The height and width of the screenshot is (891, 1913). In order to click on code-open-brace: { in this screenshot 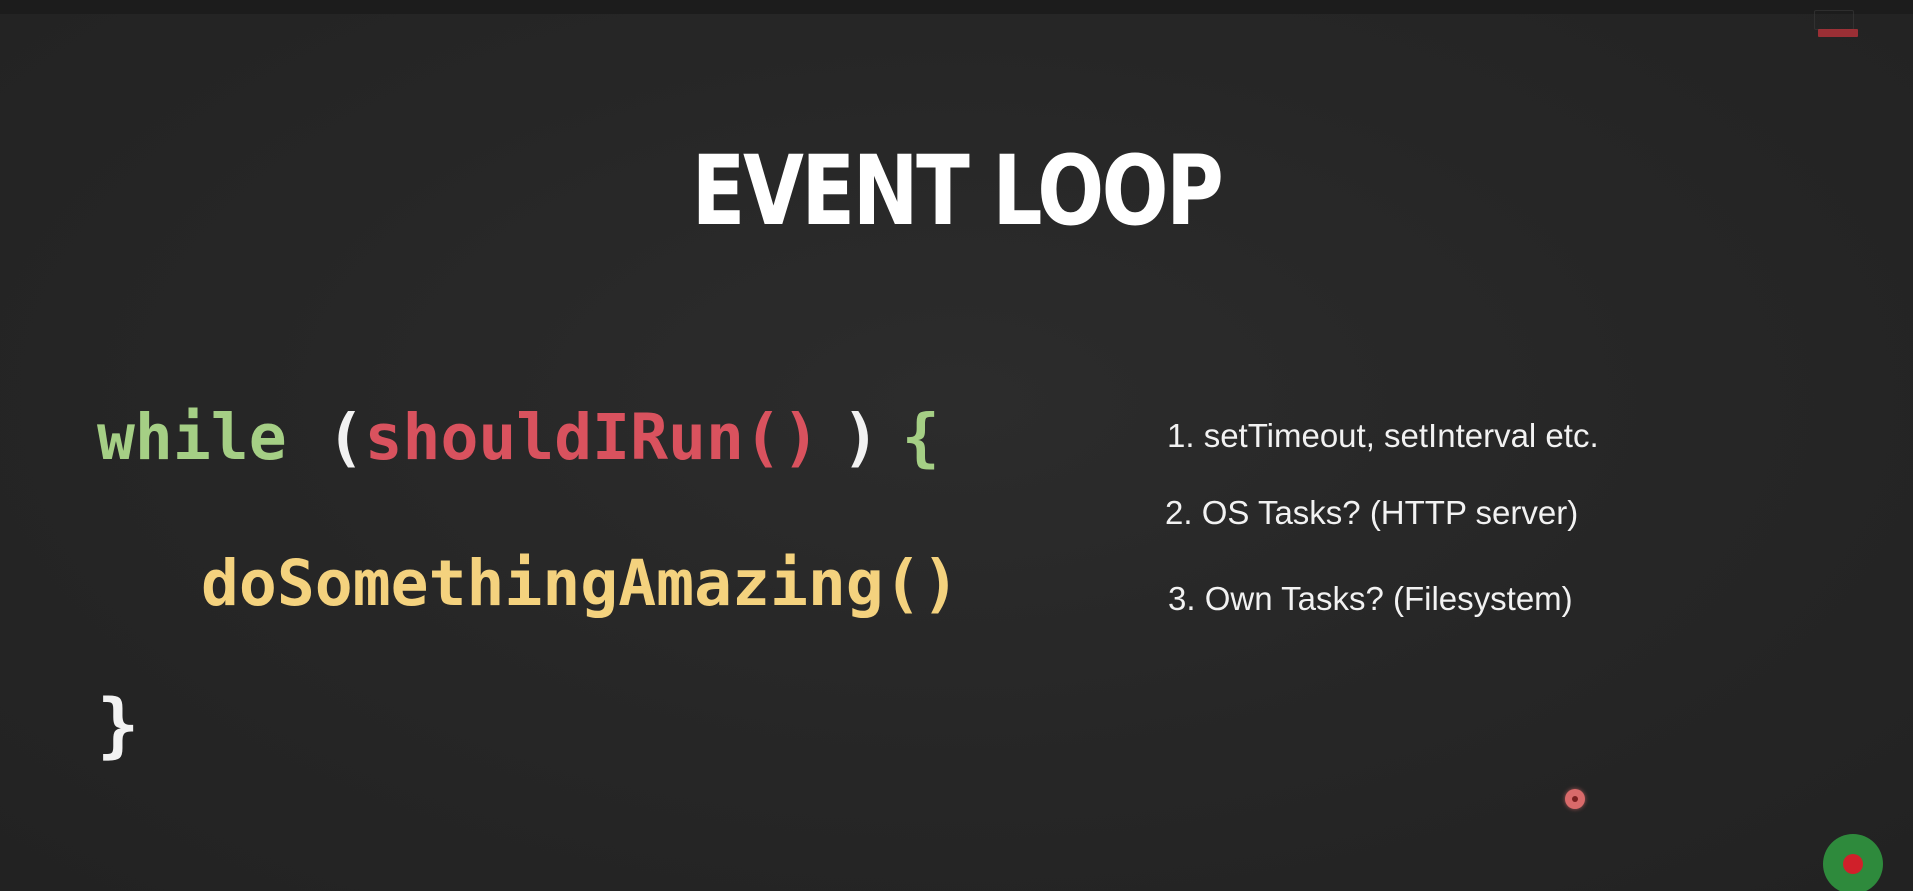, I will do `click(920, 437)`.